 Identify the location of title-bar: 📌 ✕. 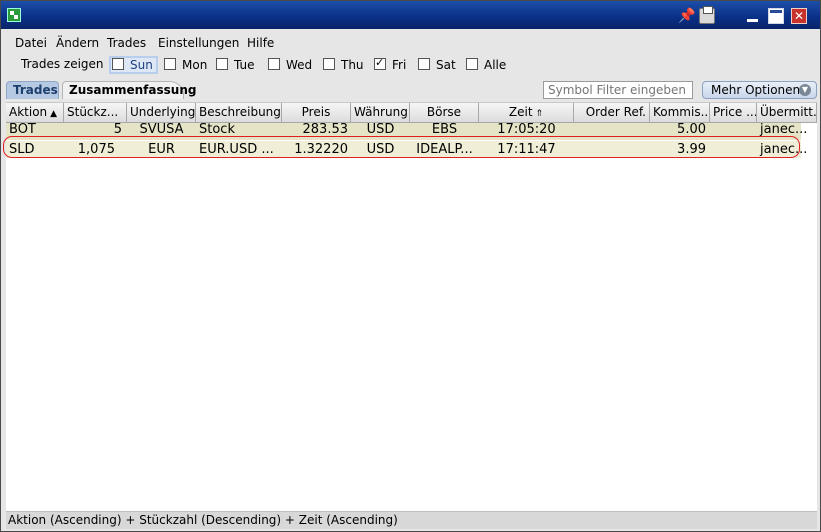
(410, 15).